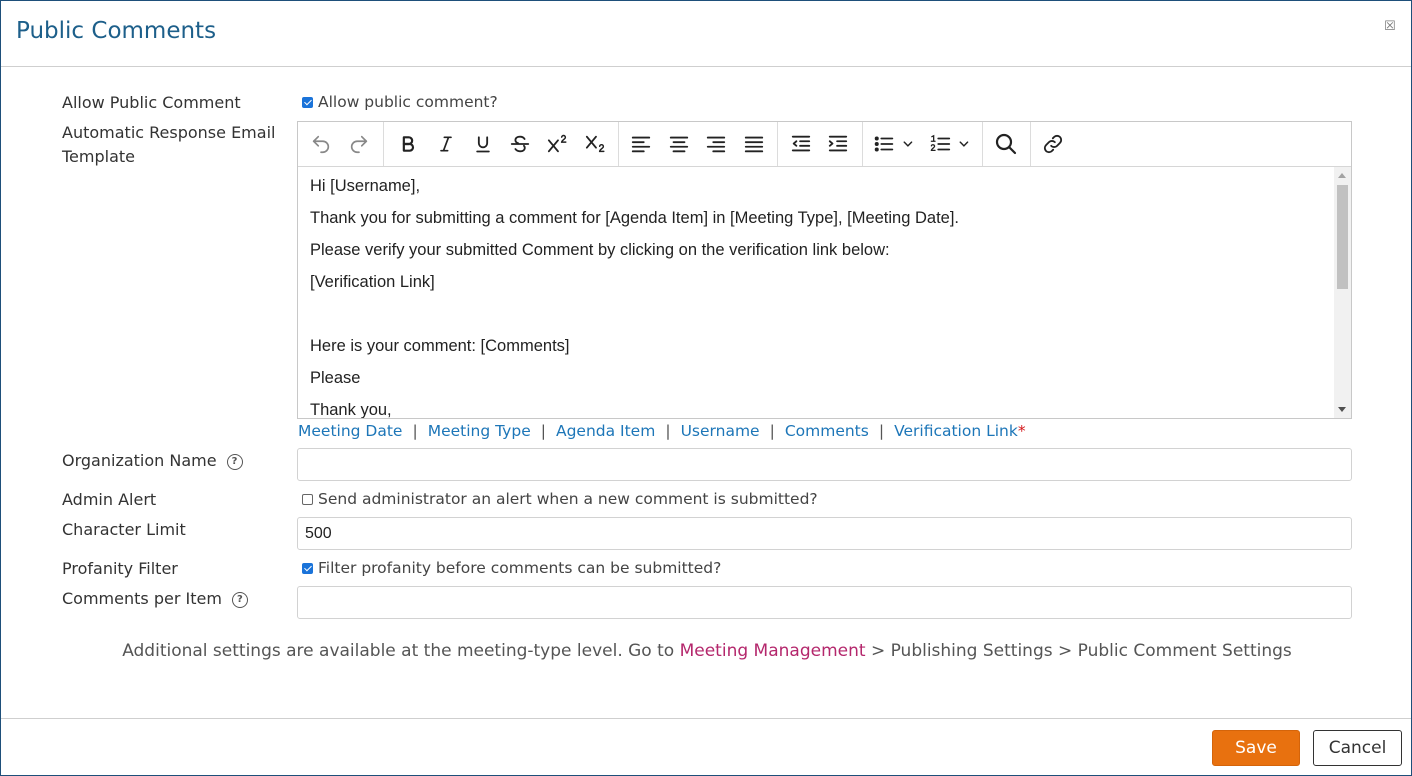 The height and width of the screenshot is (776, 1412). I want to click on indent-icon, so click(838, 144).